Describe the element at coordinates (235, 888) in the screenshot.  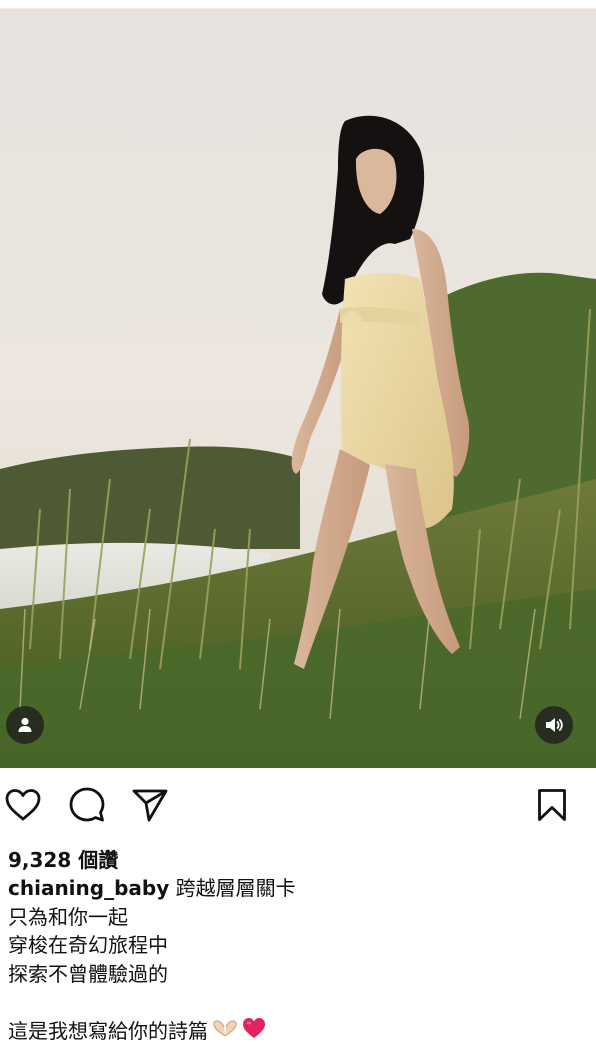
I see `caption-text: 跨越層層關卡` at that location.